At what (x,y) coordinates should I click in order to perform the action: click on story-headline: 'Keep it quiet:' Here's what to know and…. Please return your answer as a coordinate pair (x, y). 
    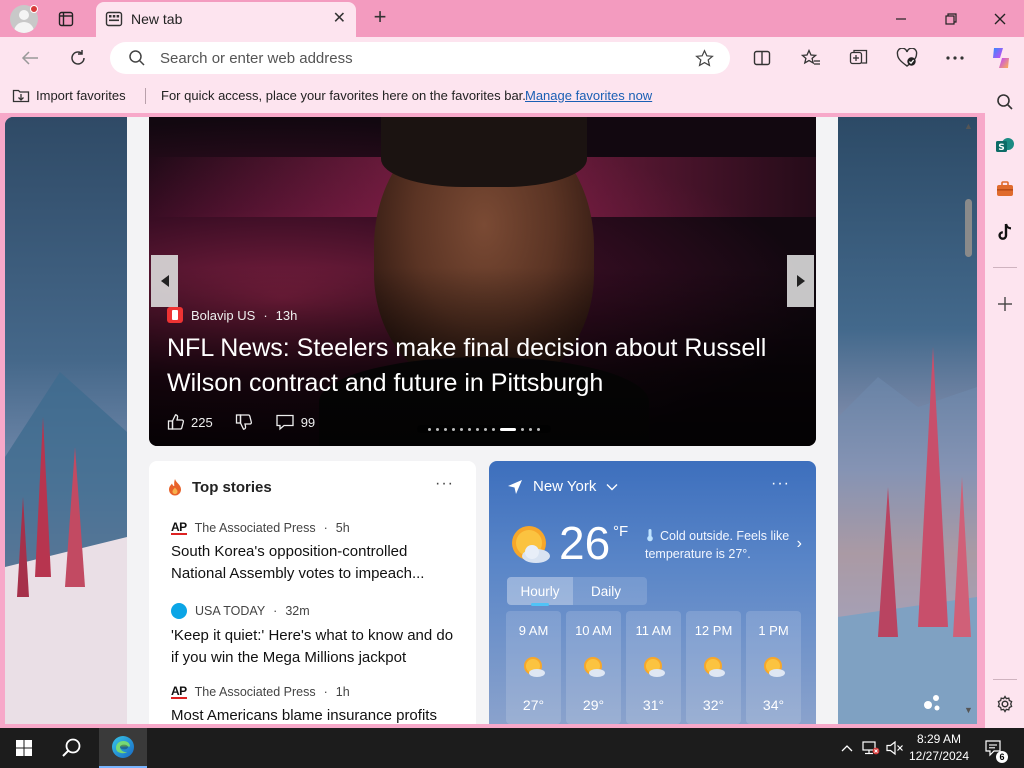
    Looking at the image, I should click on (316, 647).